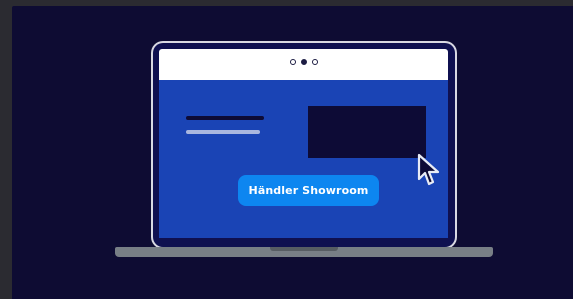 This screenshot has width=573, height=299. I want to click on image-placeholder, so click(367, 132).